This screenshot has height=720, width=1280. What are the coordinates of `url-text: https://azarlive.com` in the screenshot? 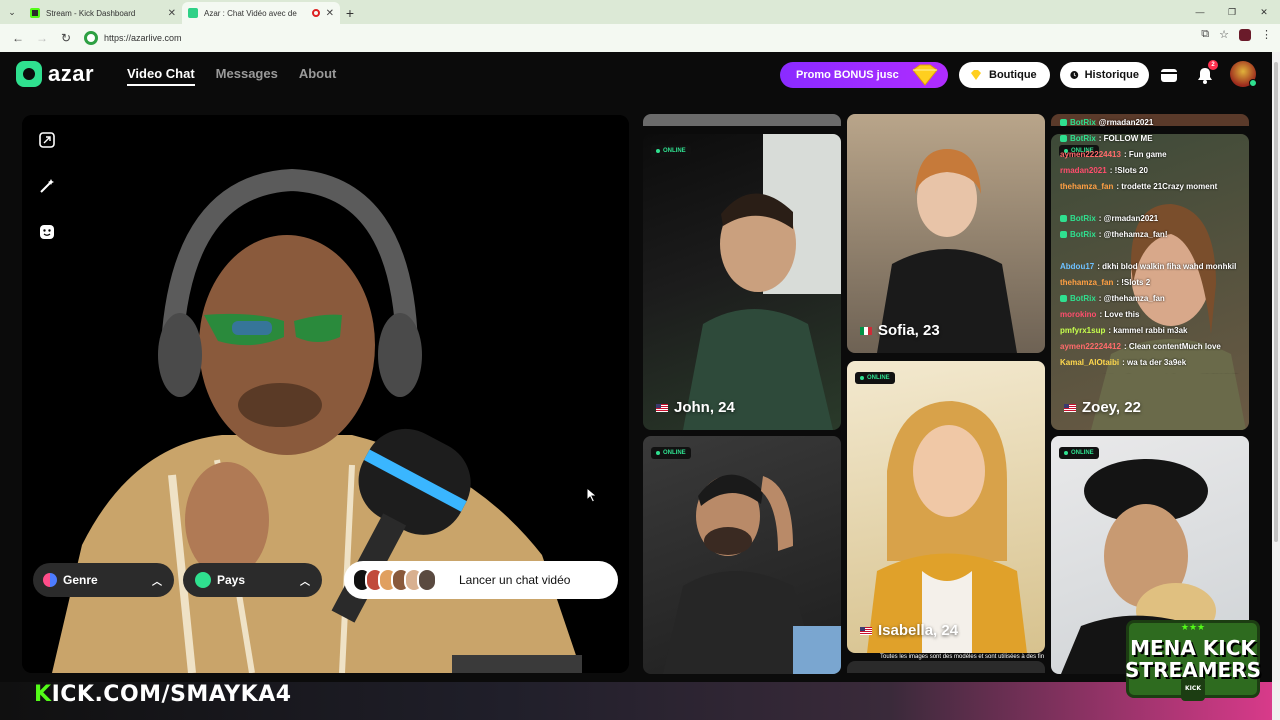 It's located at (143, 38).